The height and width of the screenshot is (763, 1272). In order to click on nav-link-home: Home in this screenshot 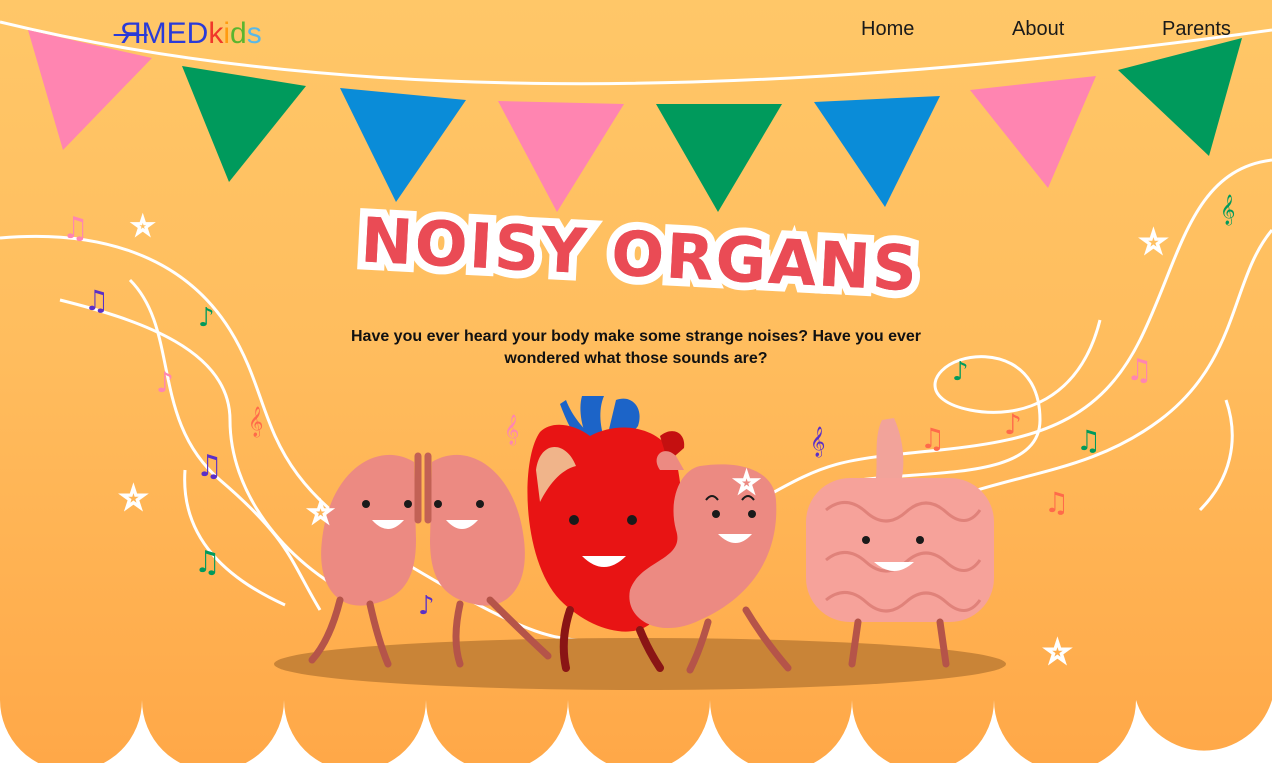, I will do `click(887, 29)`.